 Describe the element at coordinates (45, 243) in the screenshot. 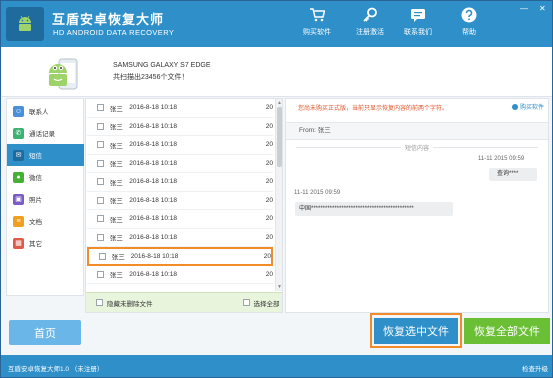

I see `category-other: ▦ 其它` at that location.